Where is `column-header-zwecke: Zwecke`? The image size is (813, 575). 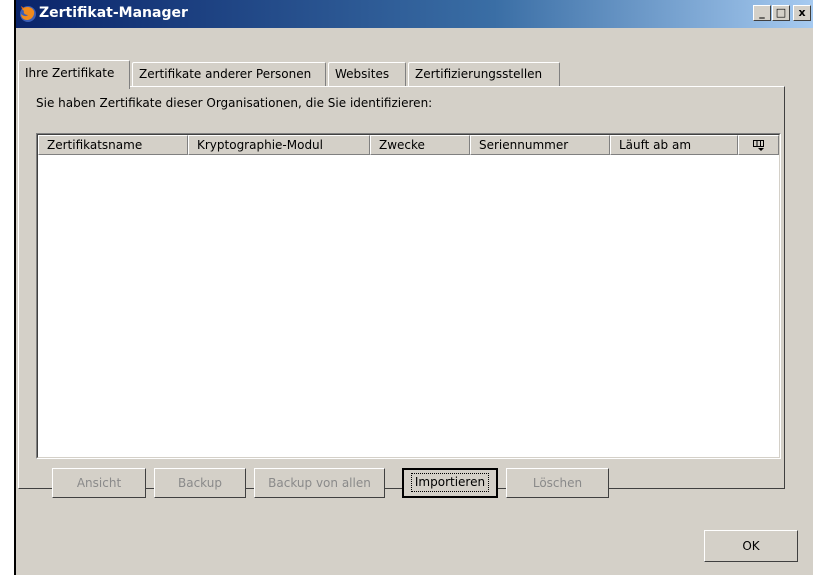
column-header-zwecke: Zwecke is located at coordinates (420, 145).